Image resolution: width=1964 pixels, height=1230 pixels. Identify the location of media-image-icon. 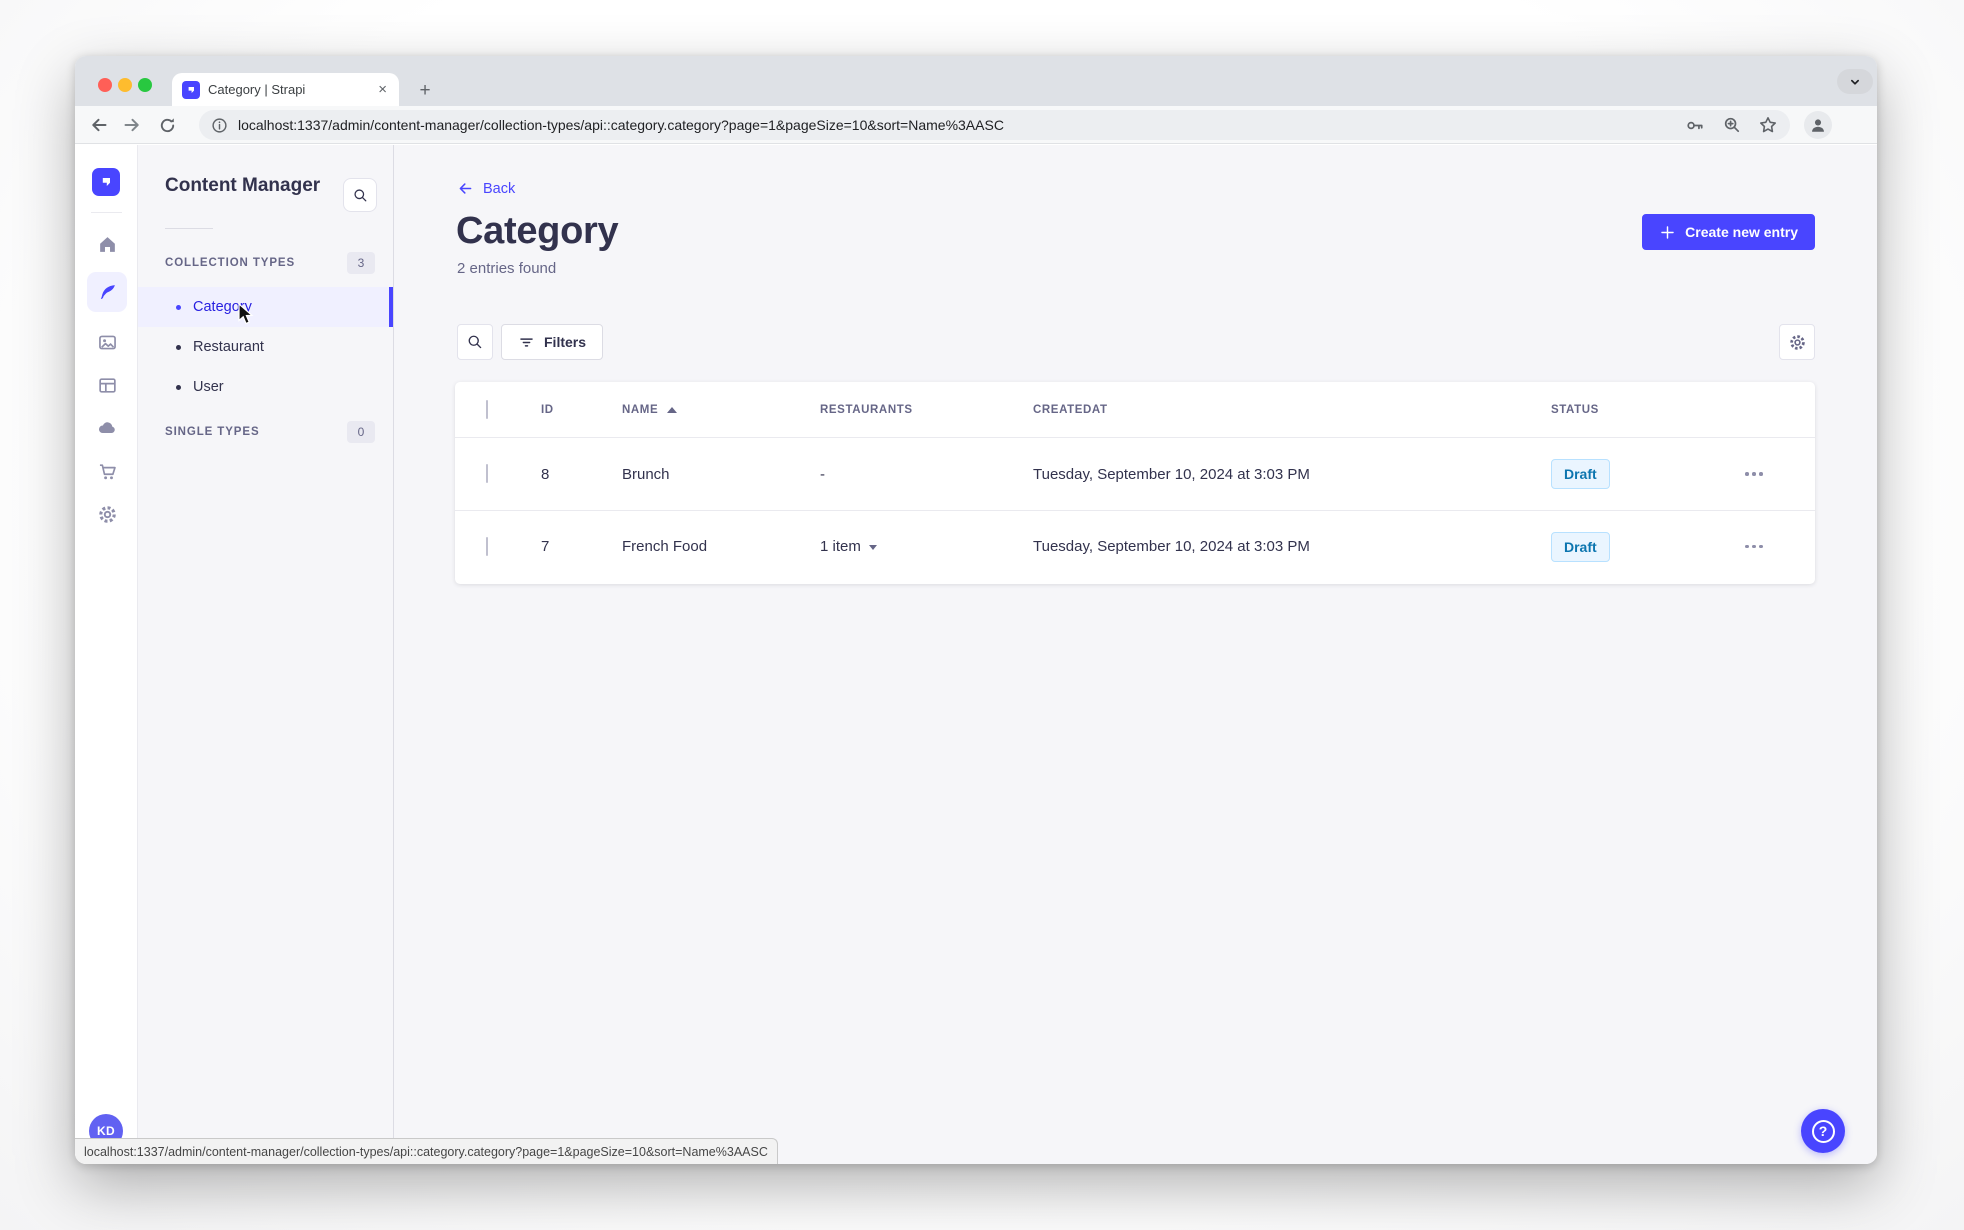
(107, 342).